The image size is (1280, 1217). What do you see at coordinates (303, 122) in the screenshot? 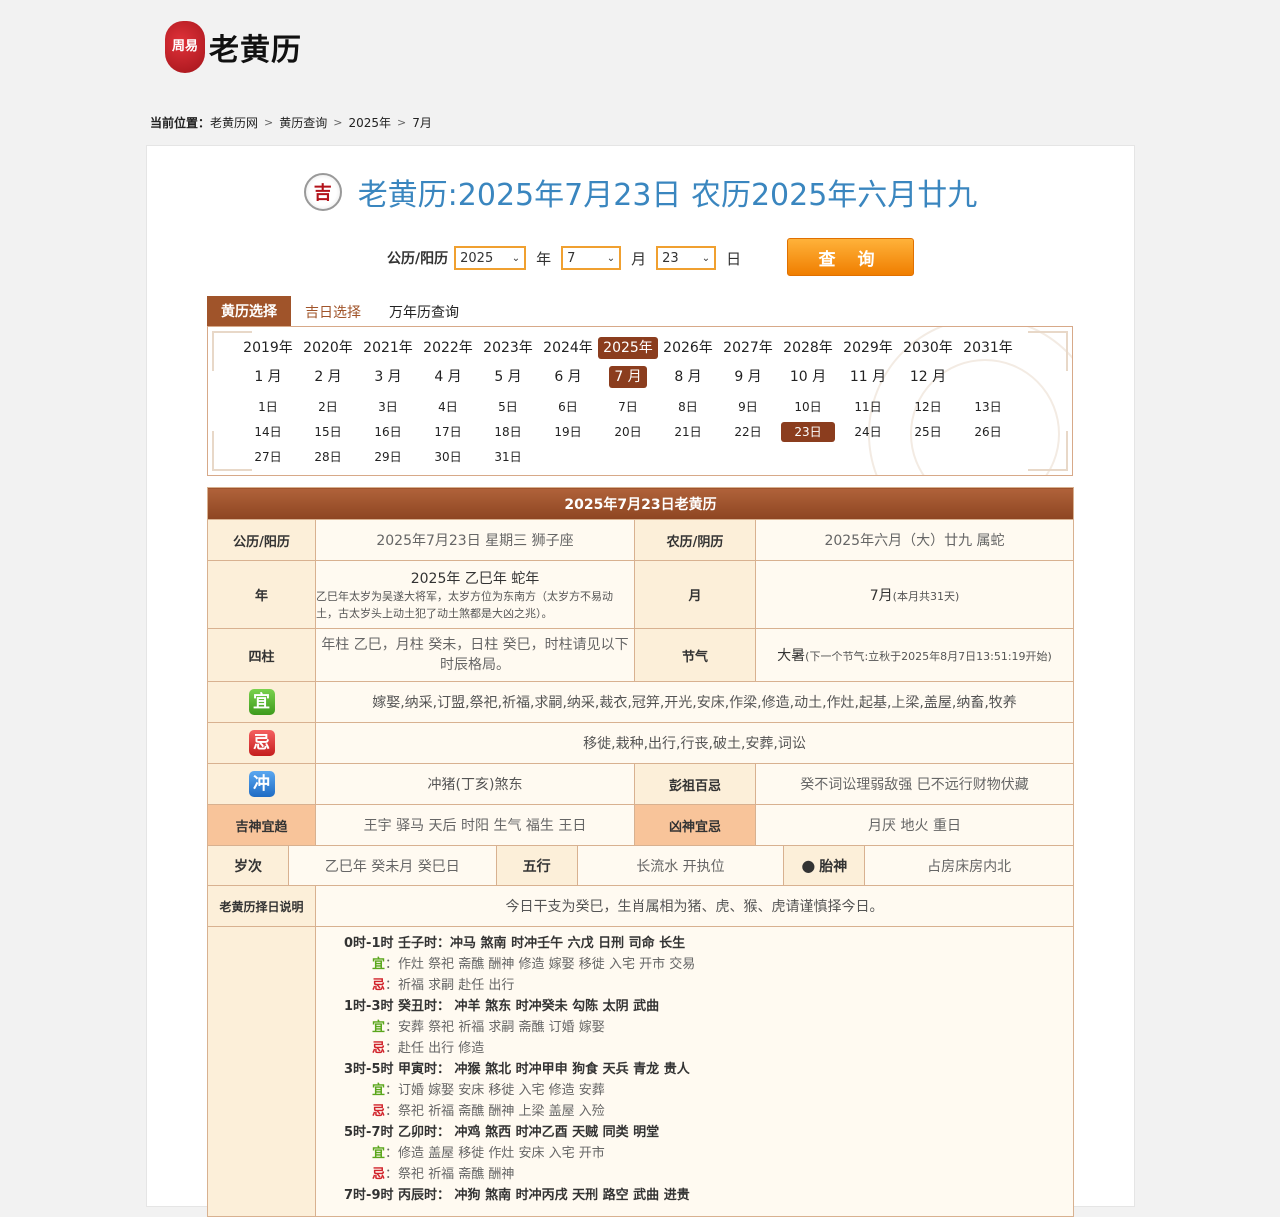
I see `breadcrumb-link-query: 黄历查询` at bounding box center [303, 122].